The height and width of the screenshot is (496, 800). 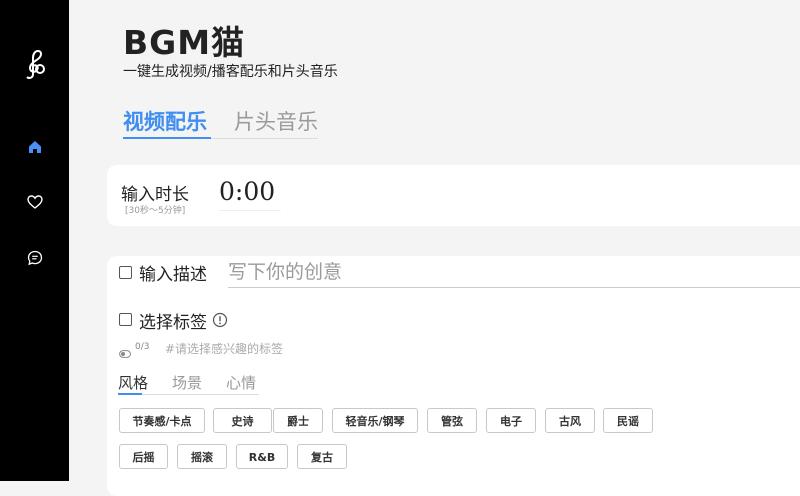 I want to click on description-label: 输入描述, so click(x=173, y=275).